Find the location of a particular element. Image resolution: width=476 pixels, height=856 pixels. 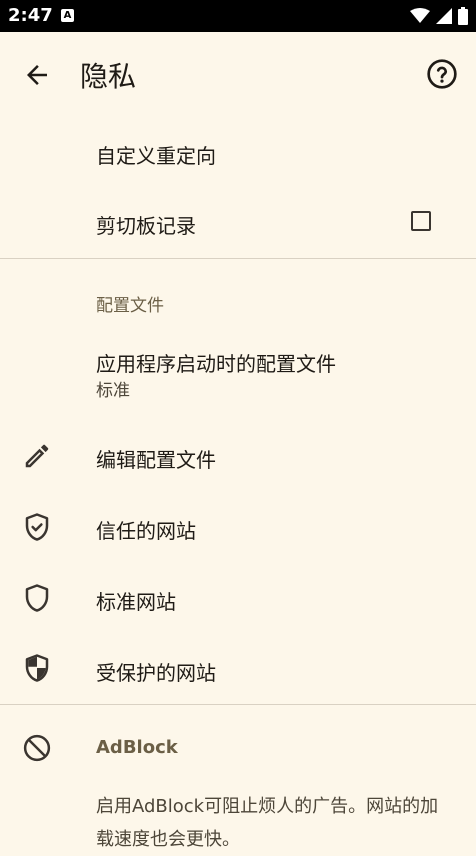

status-bar: 2:47 A is located at coordinates (238, 16).